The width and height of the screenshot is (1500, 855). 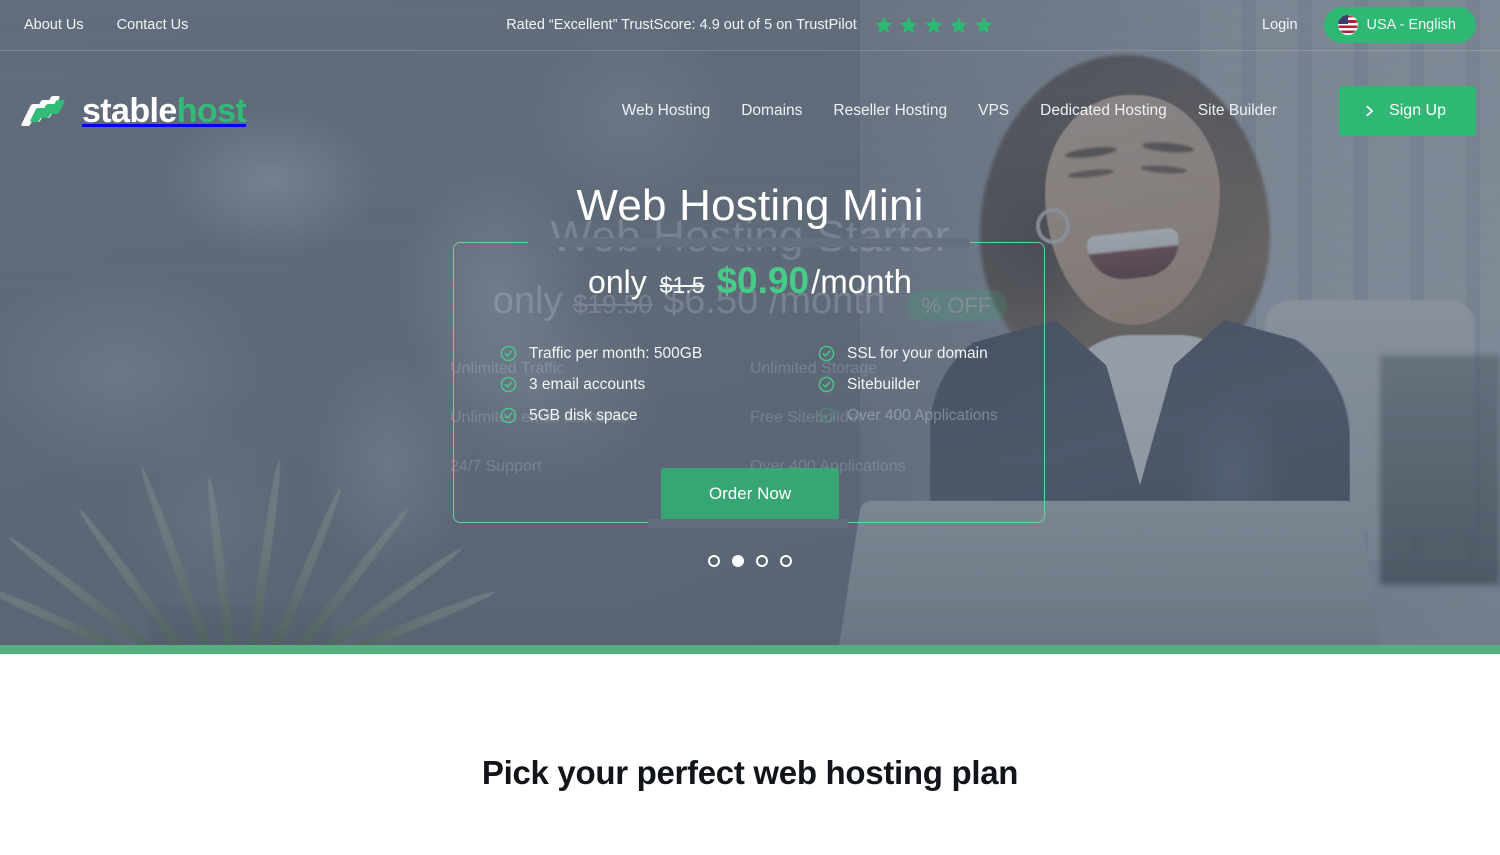 I want to click on feature-label: 3 email accounts, so click(x=587, y=384).